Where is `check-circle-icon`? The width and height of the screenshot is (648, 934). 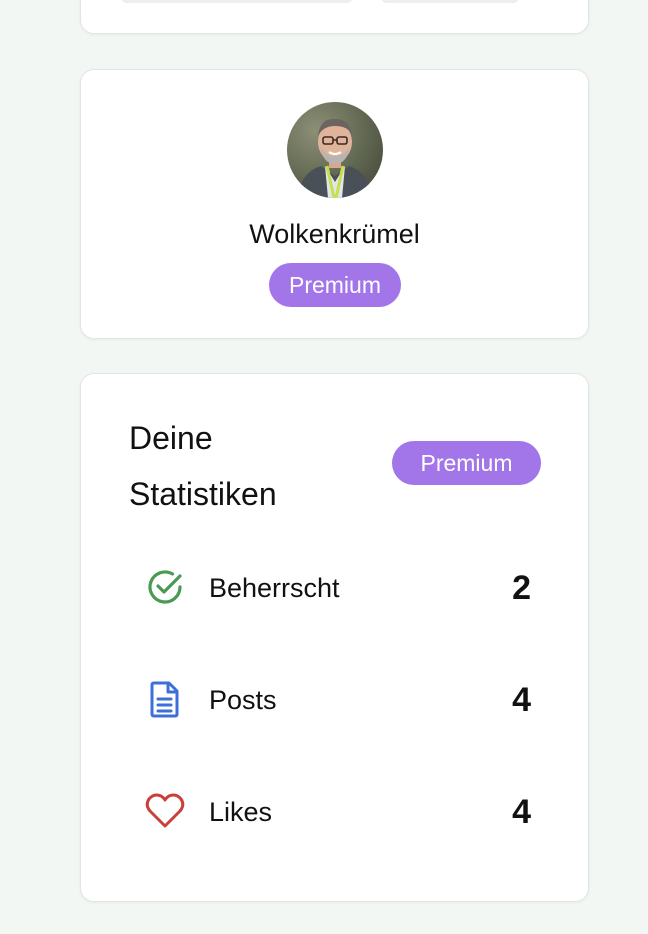
check-circle-icon is located at coordinates (165, 587).